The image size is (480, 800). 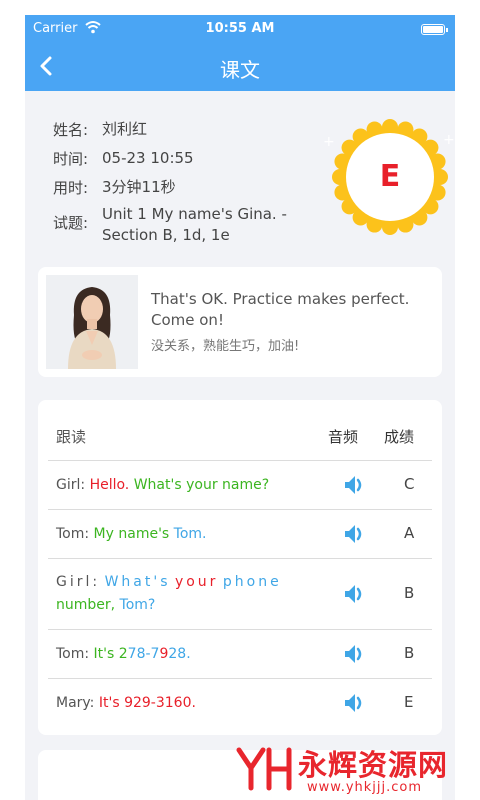 I want to click on time-value: 05-23 10:55, so click(x=148, y=158).